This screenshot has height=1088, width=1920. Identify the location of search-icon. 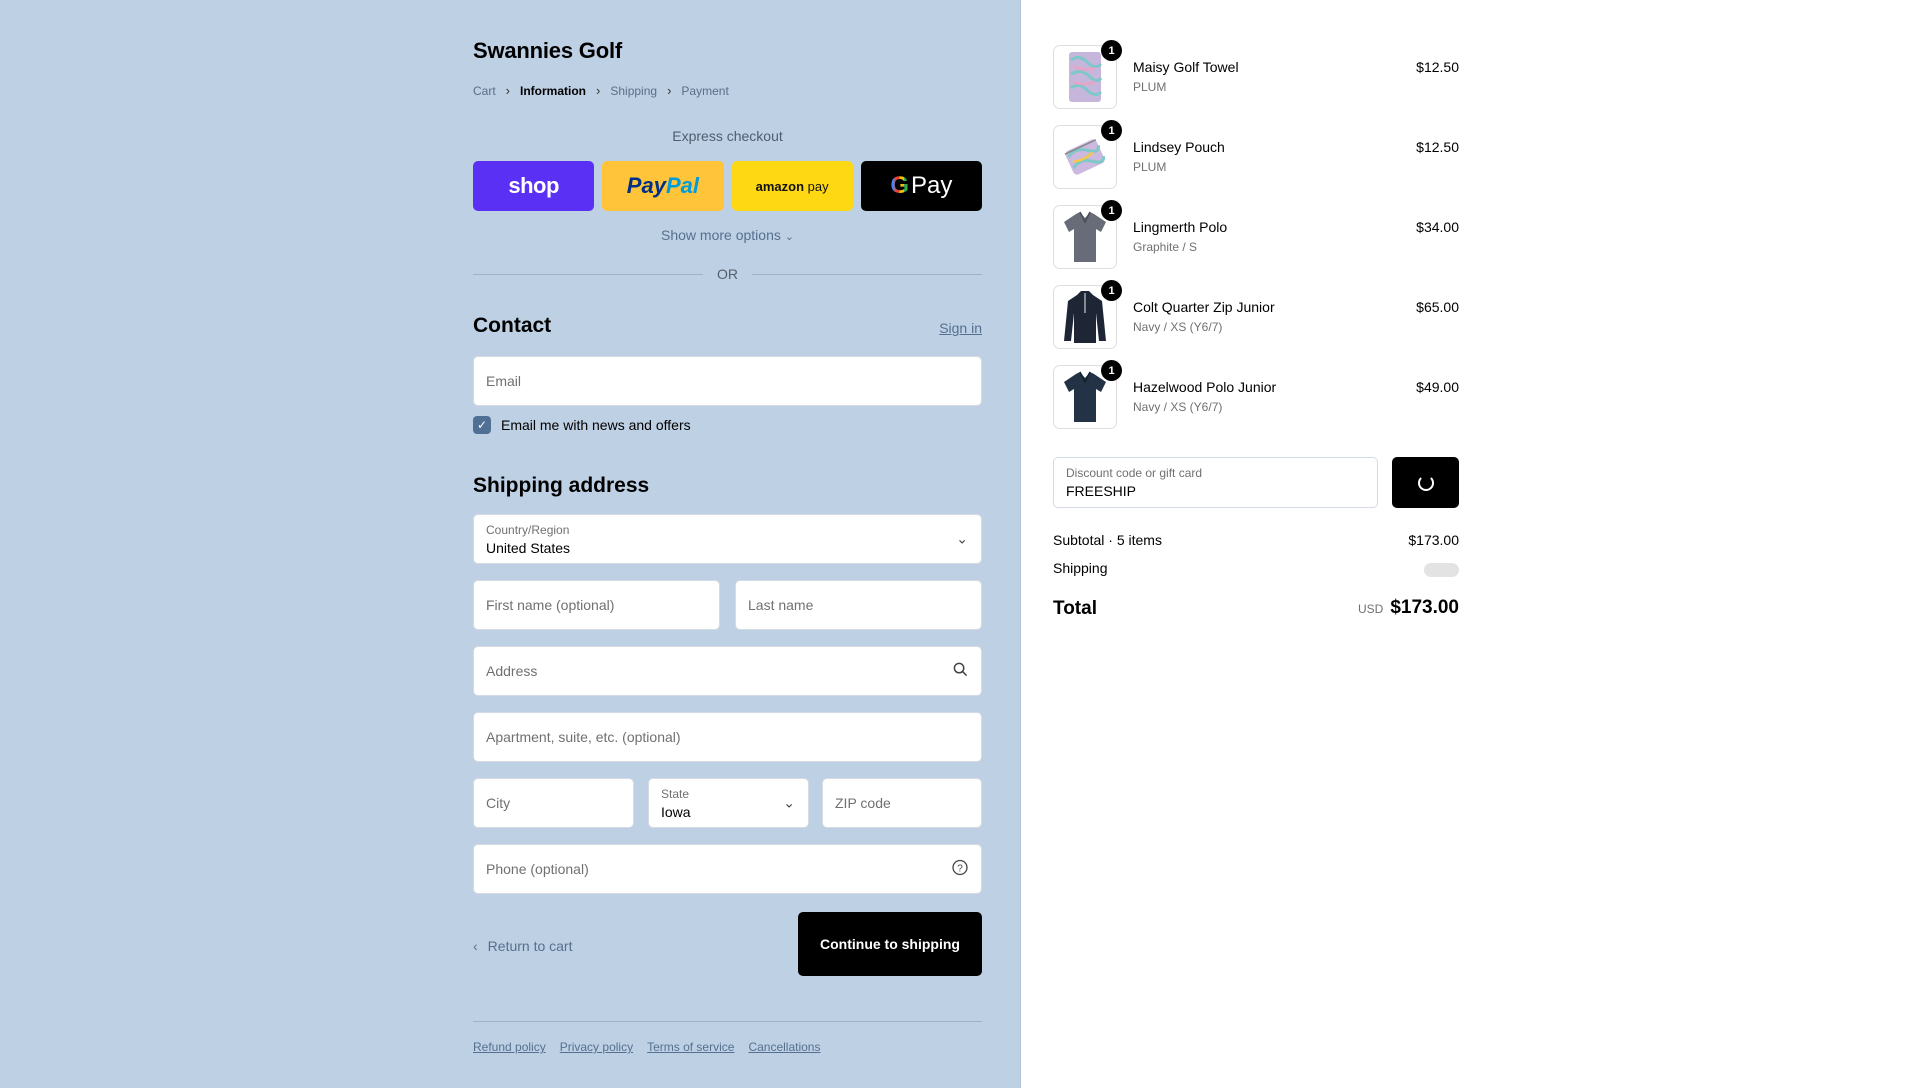
(960, 671).